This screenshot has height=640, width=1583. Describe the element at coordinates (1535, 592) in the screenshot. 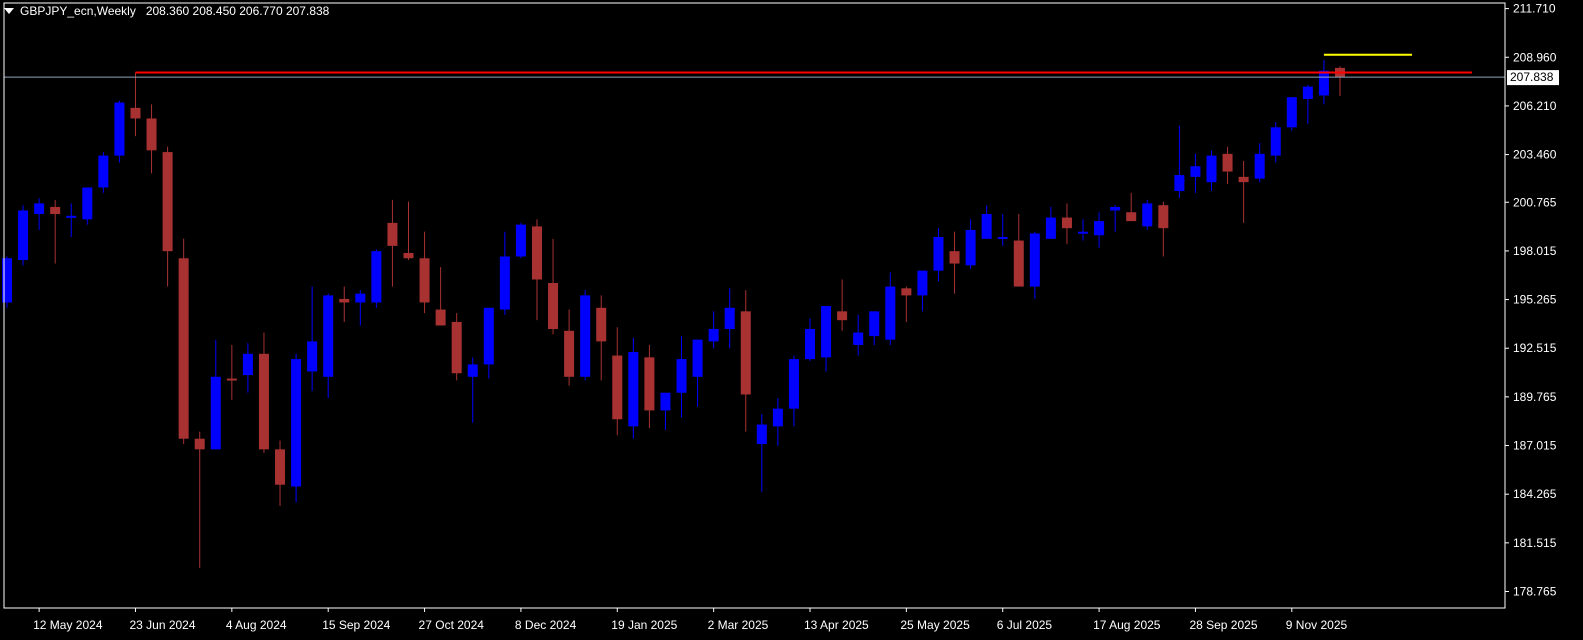

I see `y-tick-label: 178.765` at that location.